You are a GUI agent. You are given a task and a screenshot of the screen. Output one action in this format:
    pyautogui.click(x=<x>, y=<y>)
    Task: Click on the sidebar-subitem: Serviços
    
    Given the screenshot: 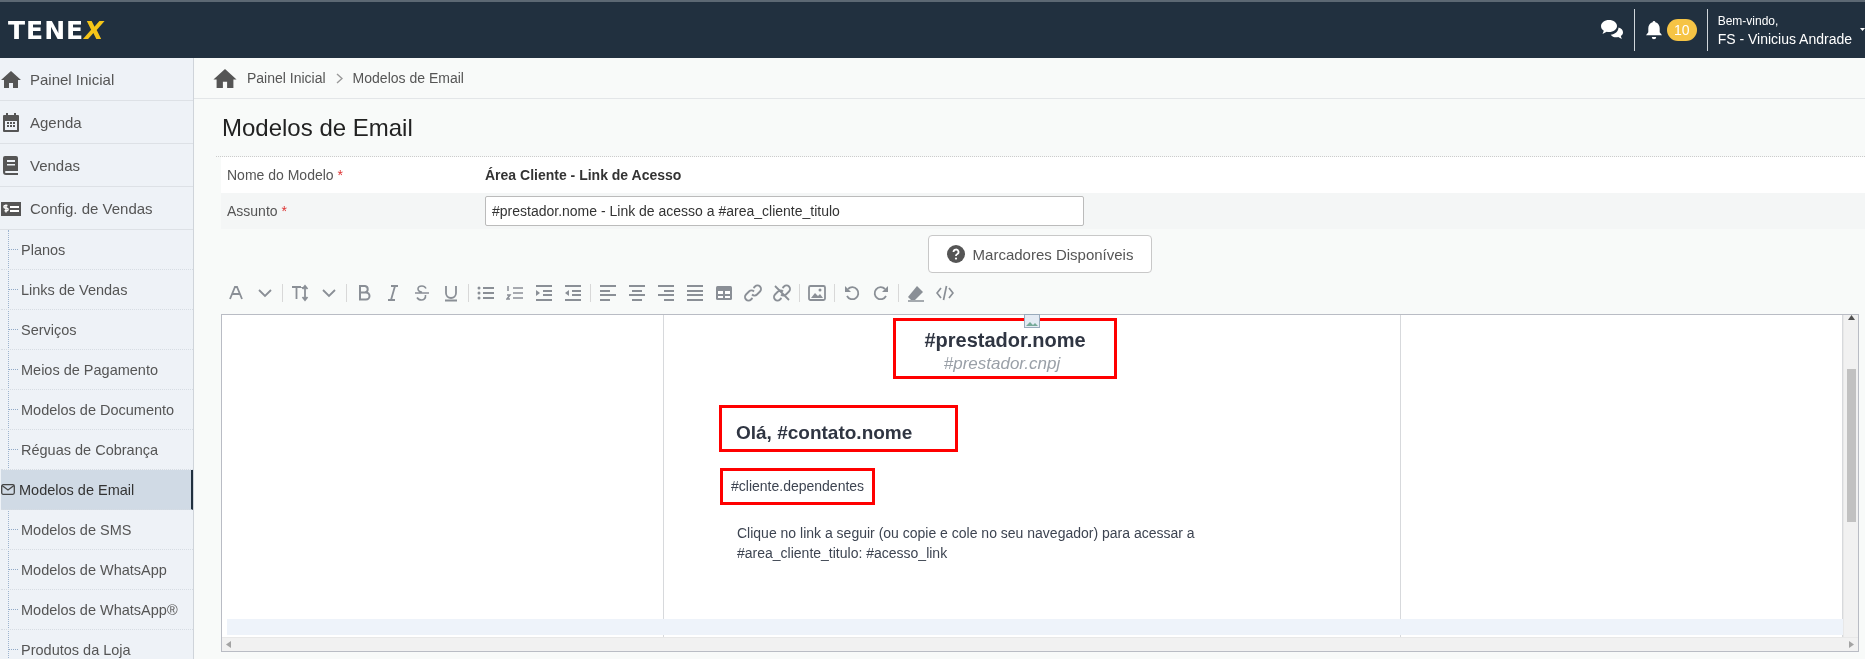 What is the action you would take?
    pyautogui.click(x=97, y=330)
    